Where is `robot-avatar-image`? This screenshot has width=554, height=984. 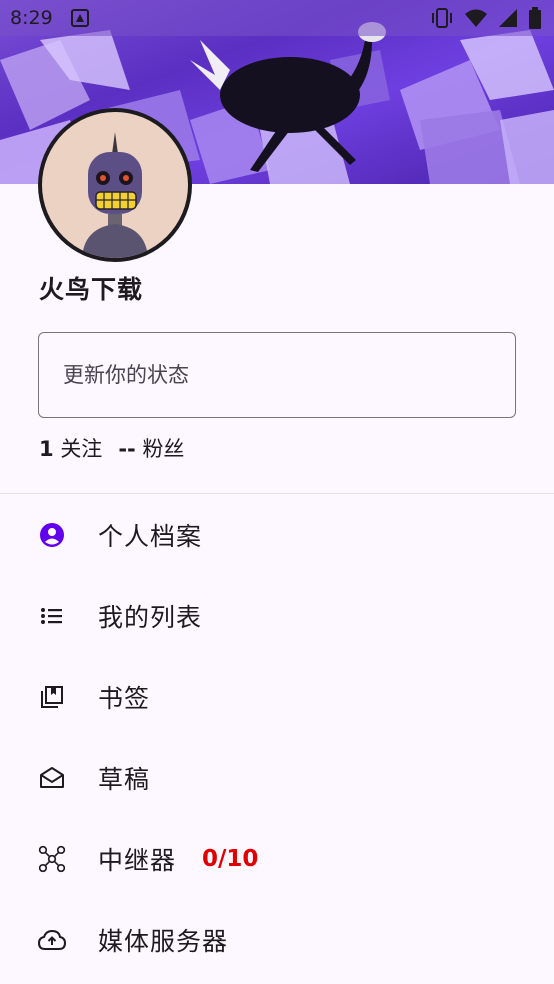 robot-avatar-image is located at coordinates (115, 195).